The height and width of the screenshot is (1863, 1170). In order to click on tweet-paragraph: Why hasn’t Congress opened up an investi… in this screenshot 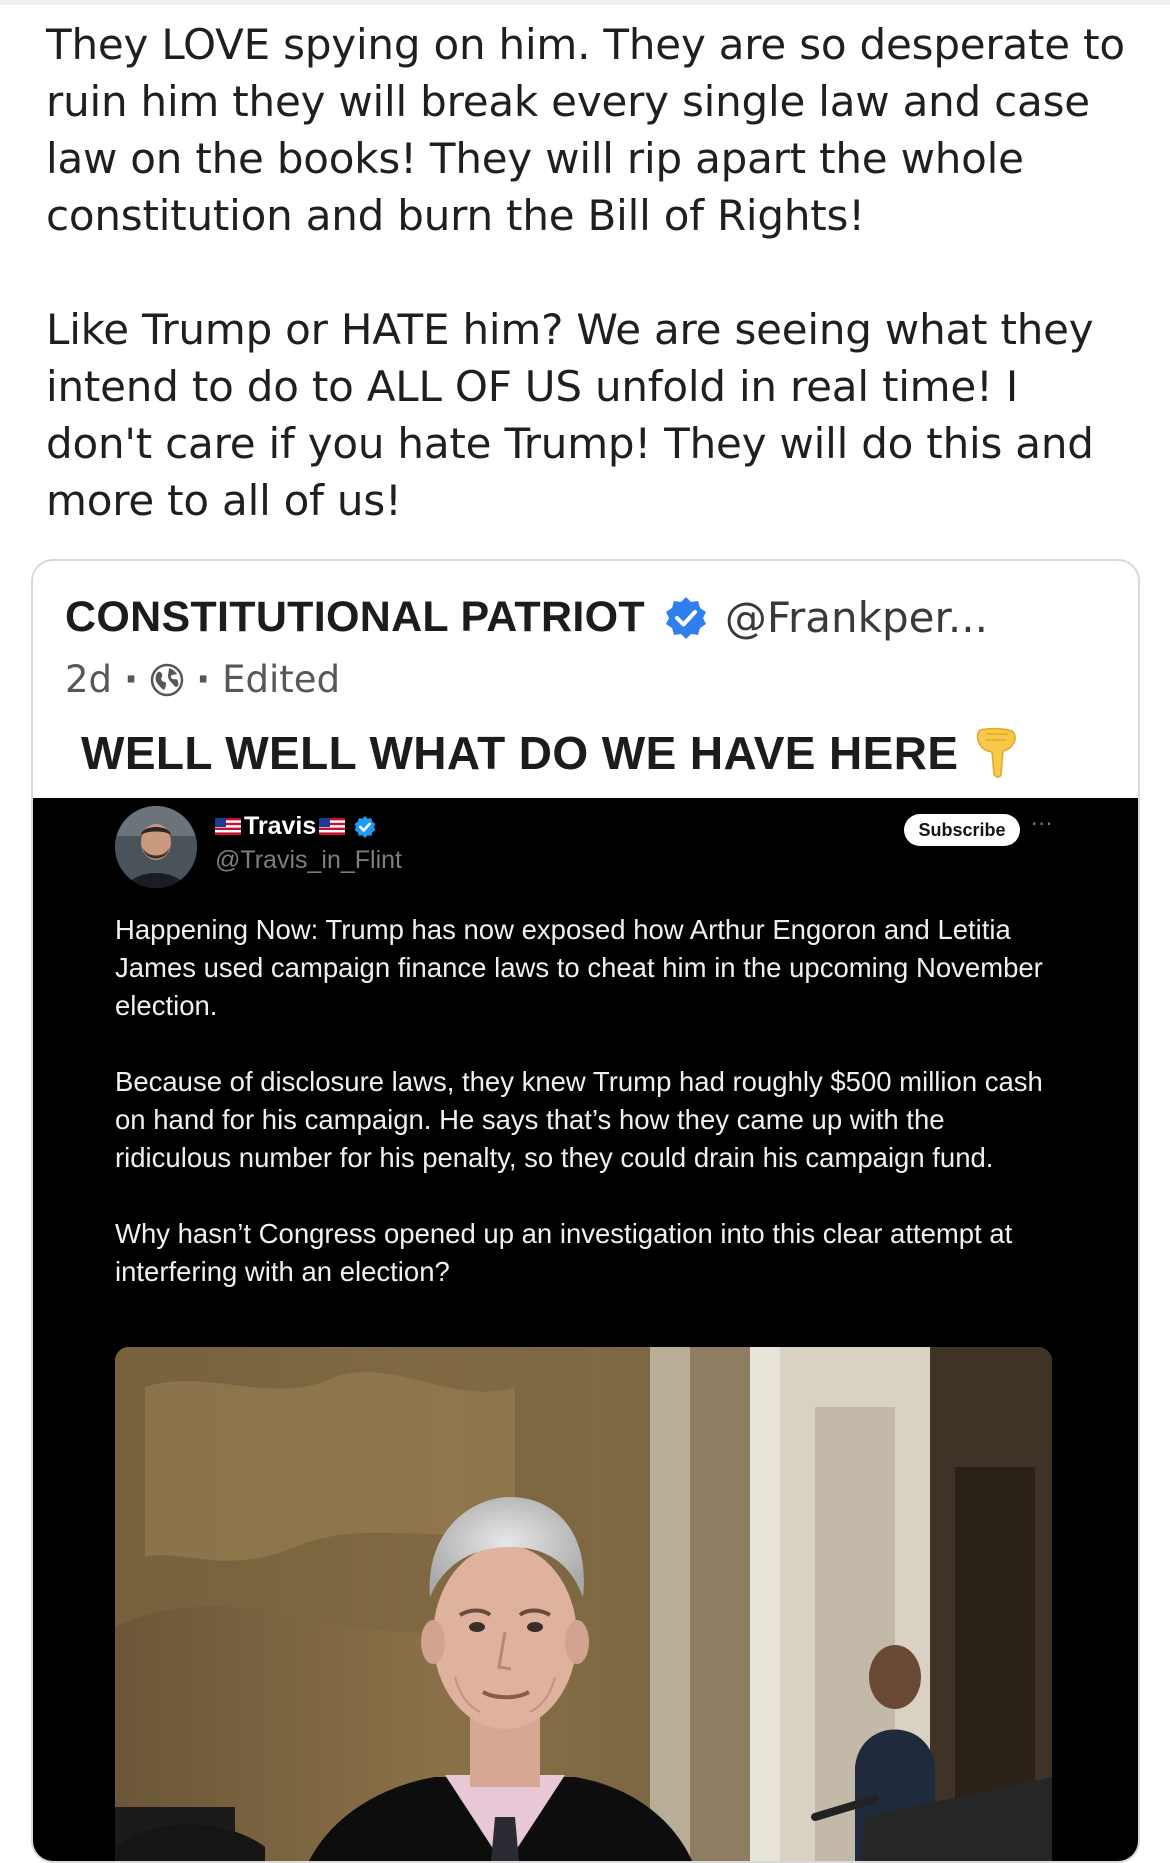, I will do `click(564, 1252)`.